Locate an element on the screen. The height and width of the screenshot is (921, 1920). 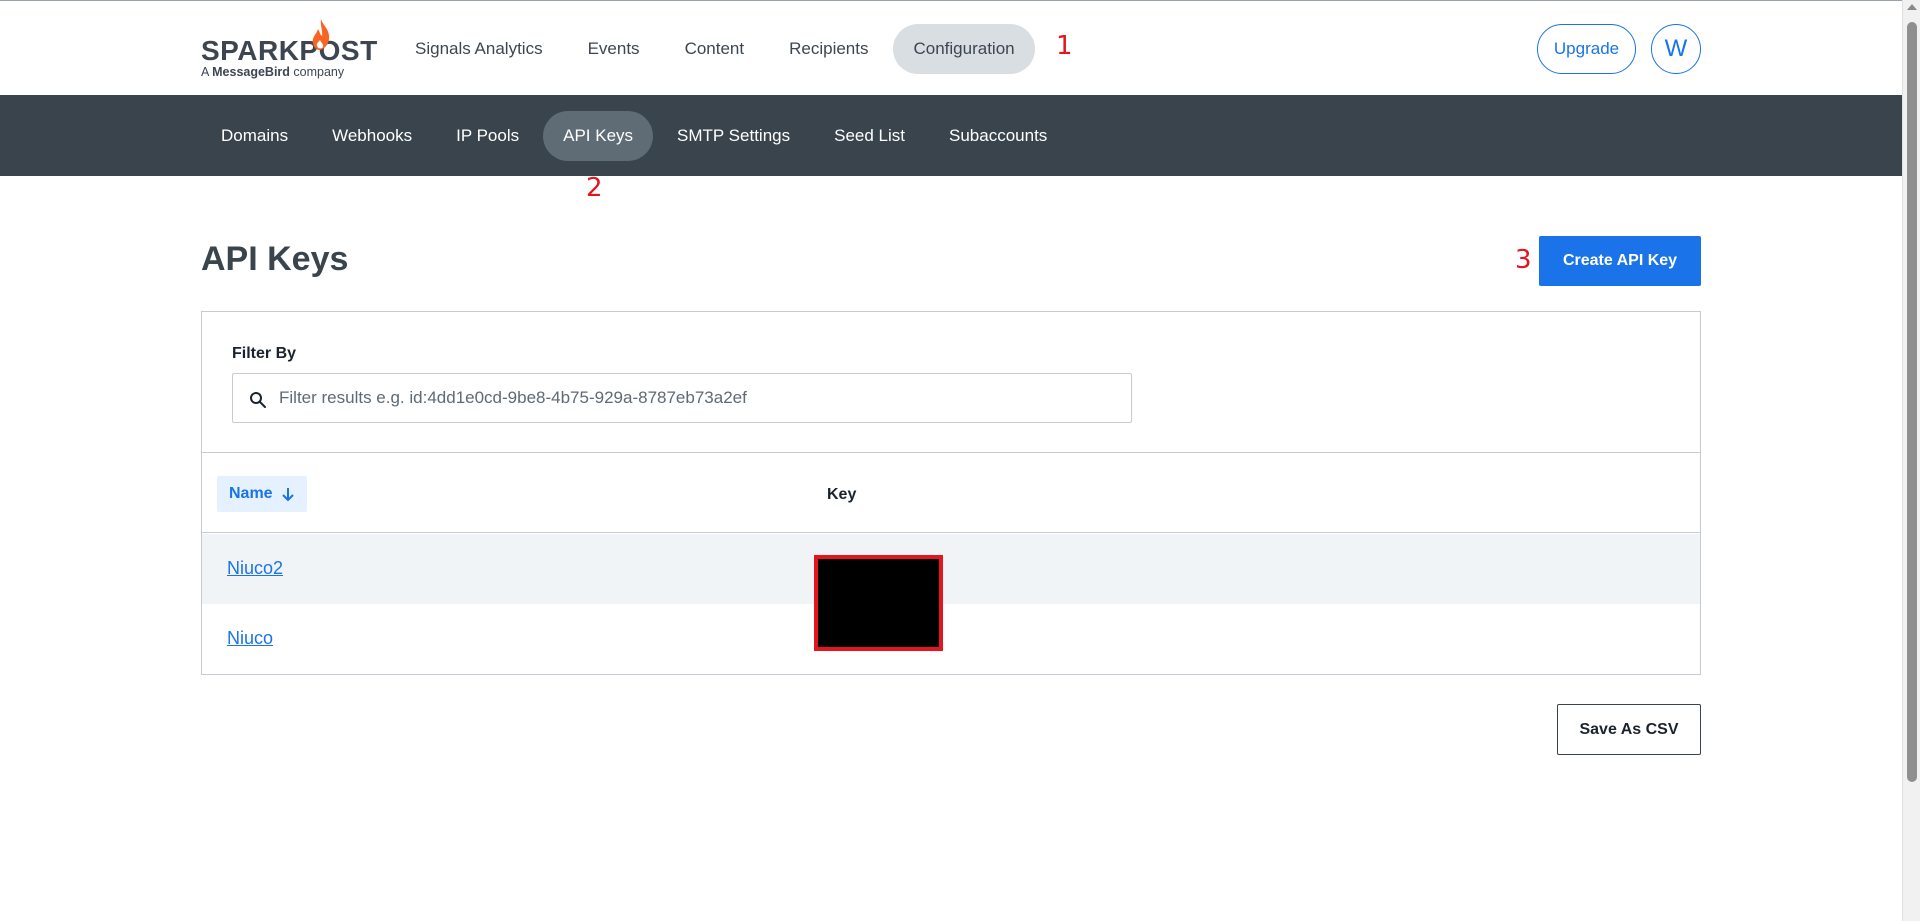
filter-box is located at coordinates (682, 398).